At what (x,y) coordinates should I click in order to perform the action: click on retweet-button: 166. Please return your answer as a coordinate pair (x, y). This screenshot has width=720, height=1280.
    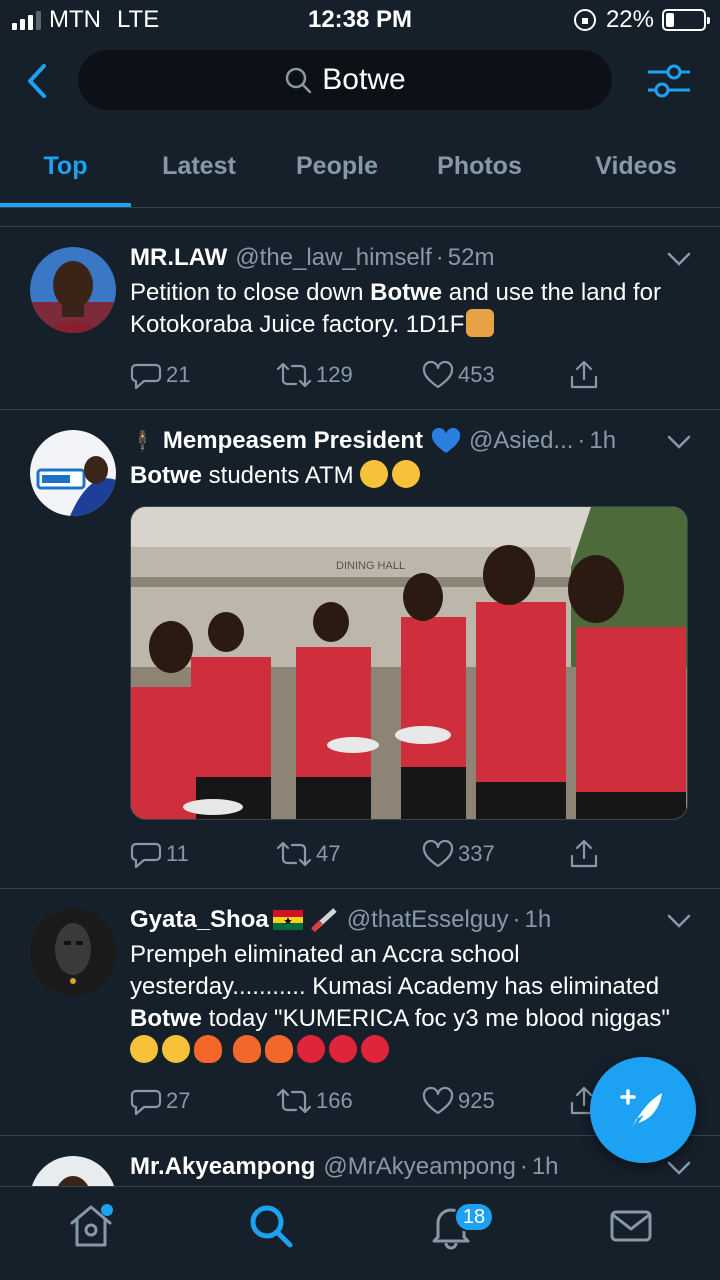
    Looking at the image, I should click on (349, 1101).